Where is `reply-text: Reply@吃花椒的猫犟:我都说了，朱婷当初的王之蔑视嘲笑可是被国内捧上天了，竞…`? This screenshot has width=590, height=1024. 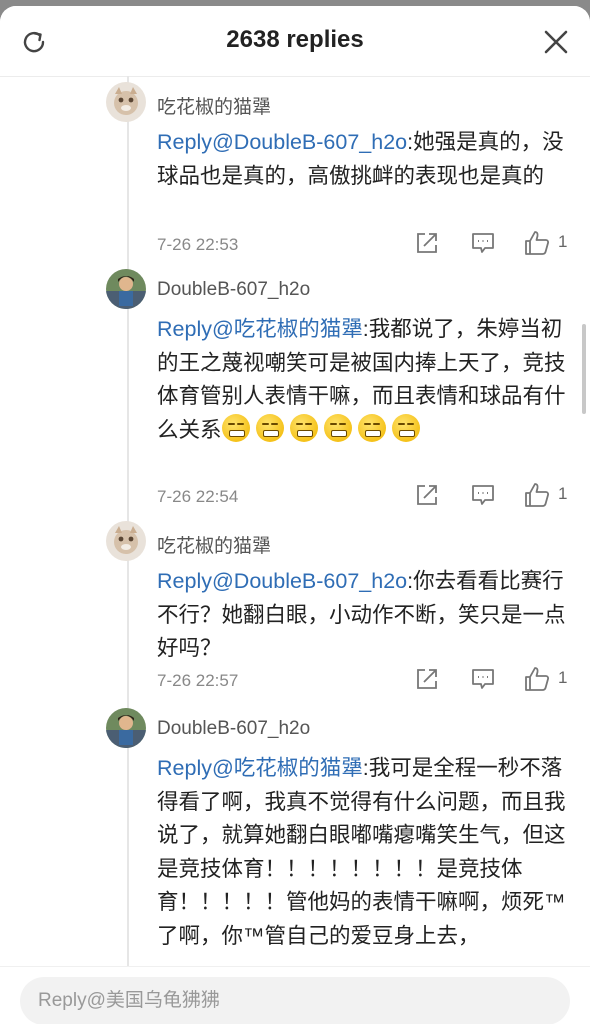
reply-text: Reply@吃花椒的猫犟:我都说了，朱婷当初的王之蔑视嘲笑可是被国内捧上天了，竞… is located at coordinates (362, 380).